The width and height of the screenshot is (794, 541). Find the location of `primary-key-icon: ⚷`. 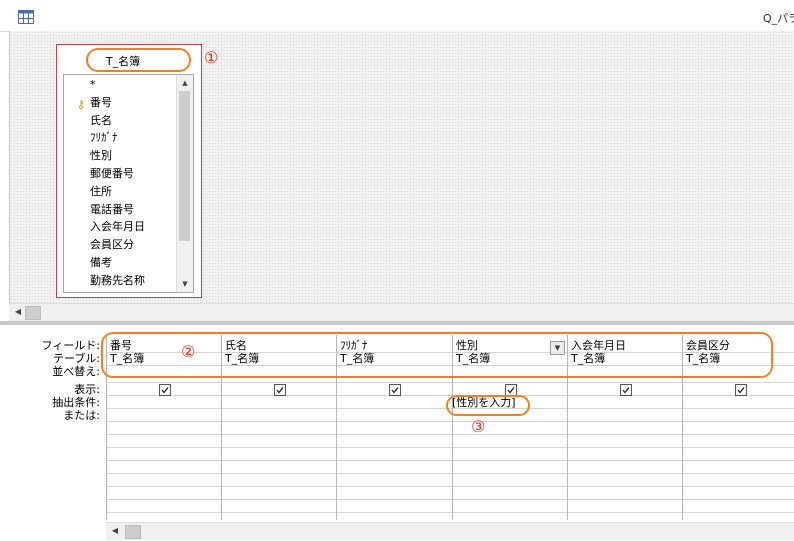

primary-key-icon: ⚷ is located at coordinates (81, 104).